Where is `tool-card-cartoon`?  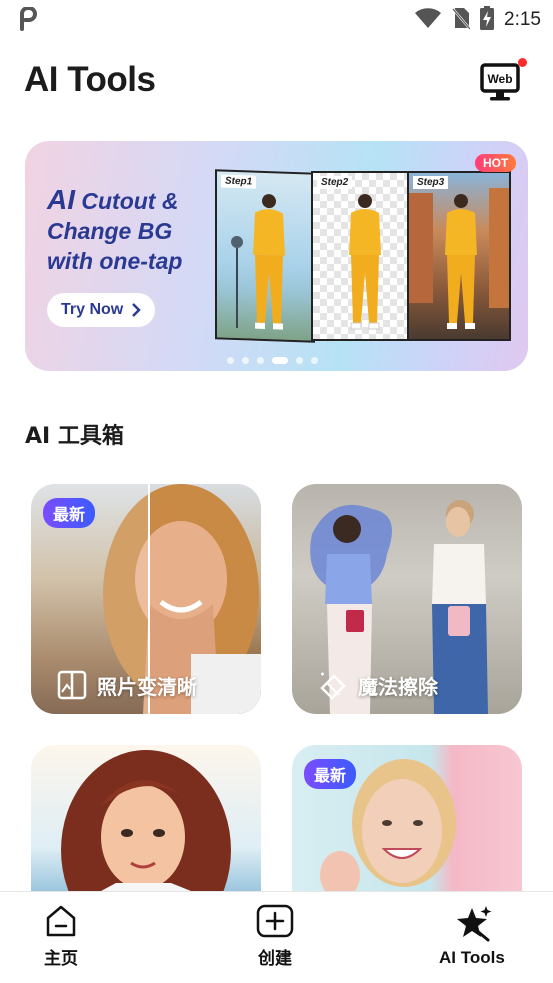 tool-card-cartoon is located at coordinates (146, 818).